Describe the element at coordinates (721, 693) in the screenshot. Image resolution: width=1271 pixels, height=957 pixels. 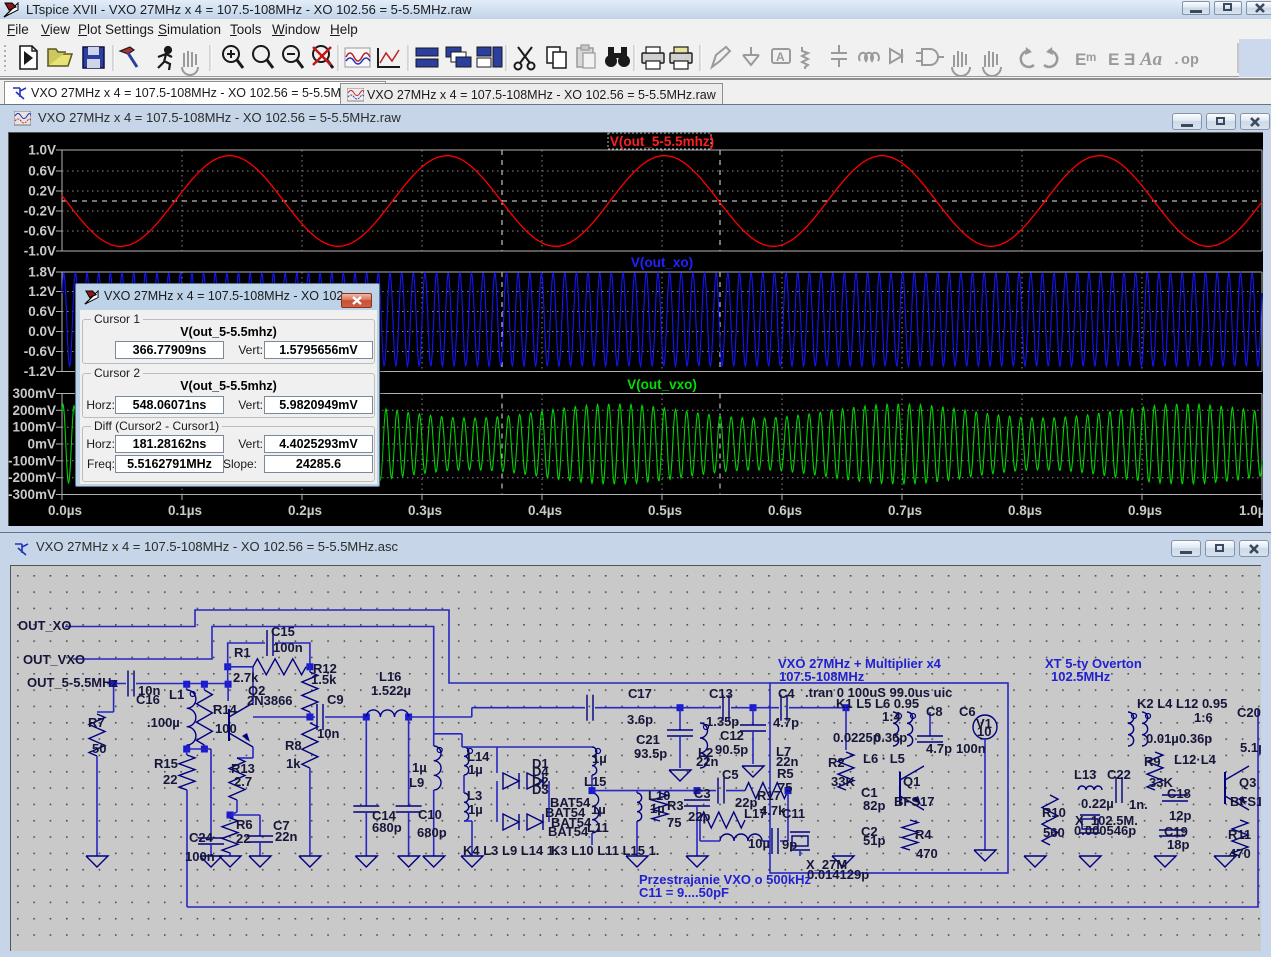
I see `svg-text: C13` at that location.